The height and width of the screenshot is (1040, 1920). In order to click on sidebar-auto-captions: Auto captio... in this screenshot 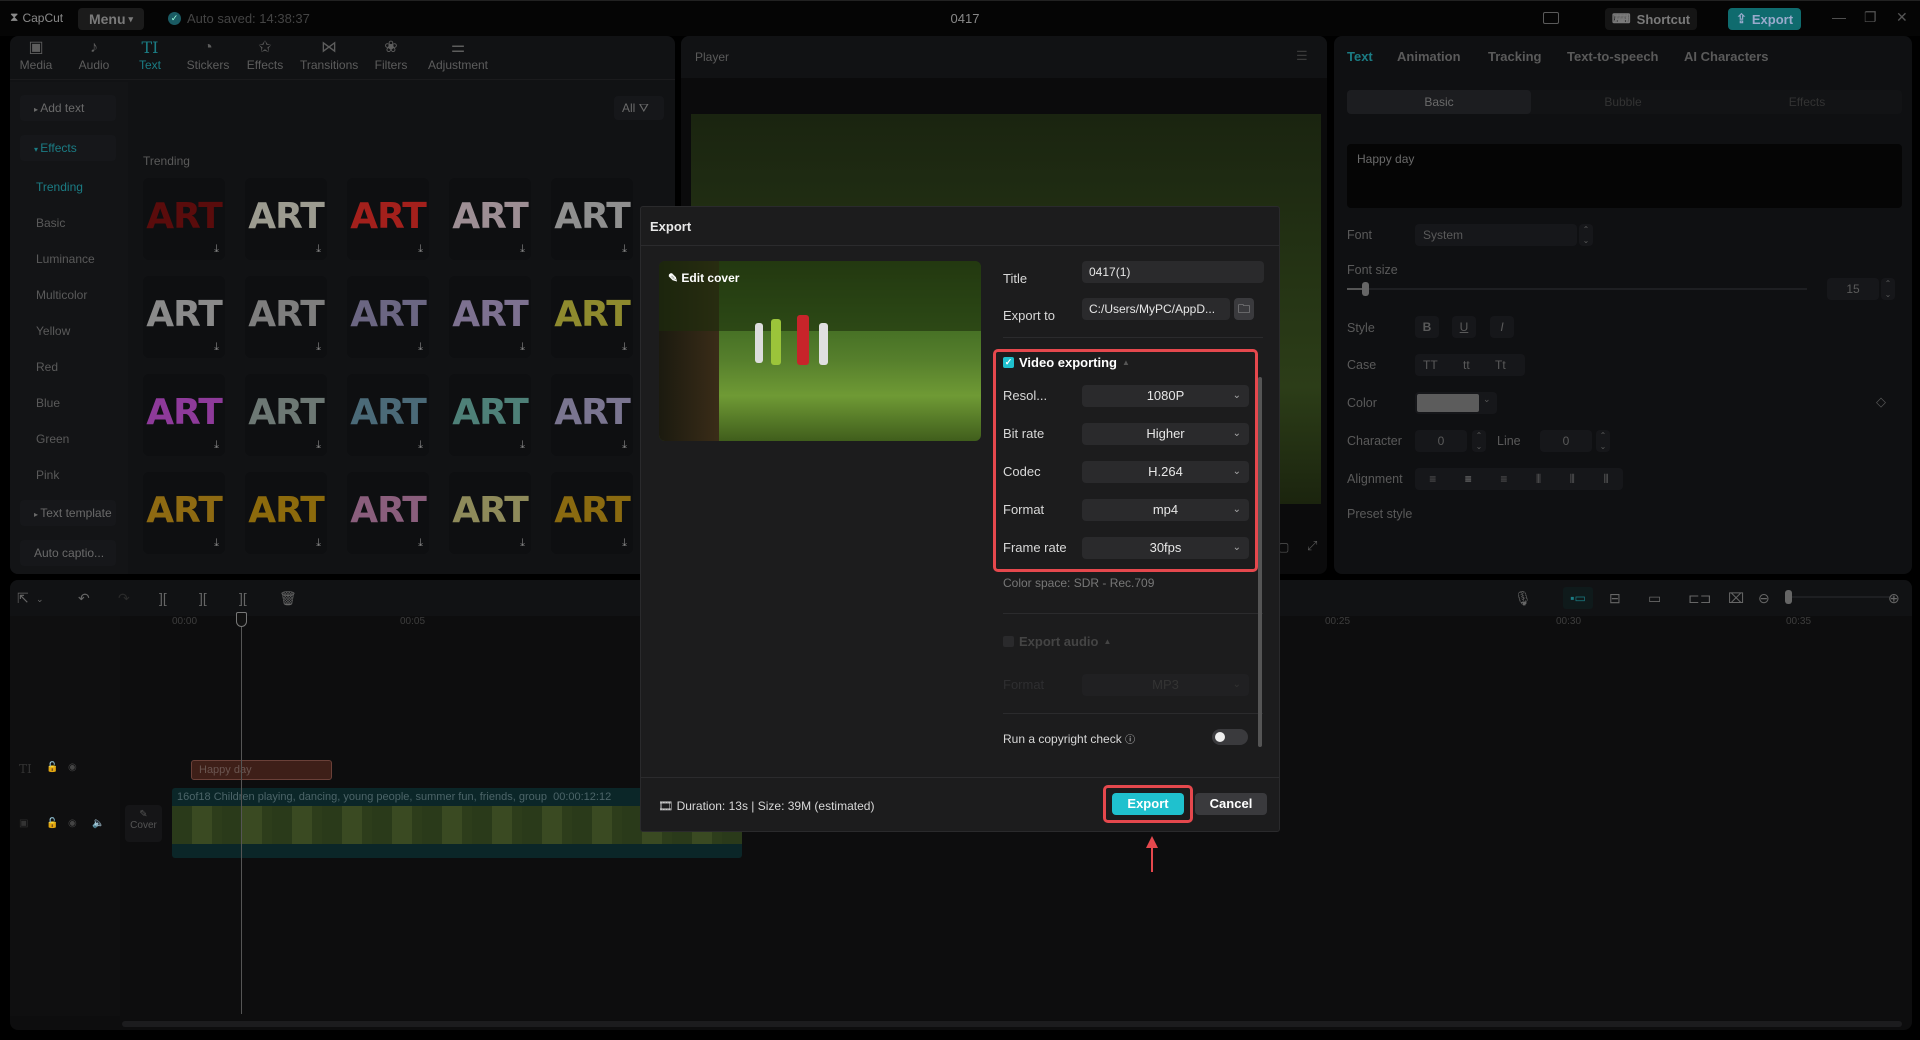, I will do `click(68, 553)`.